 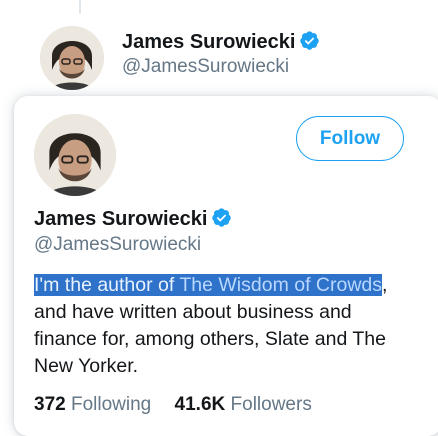 I want to click on following-link: 372 Following, so click(x=92, y=404).